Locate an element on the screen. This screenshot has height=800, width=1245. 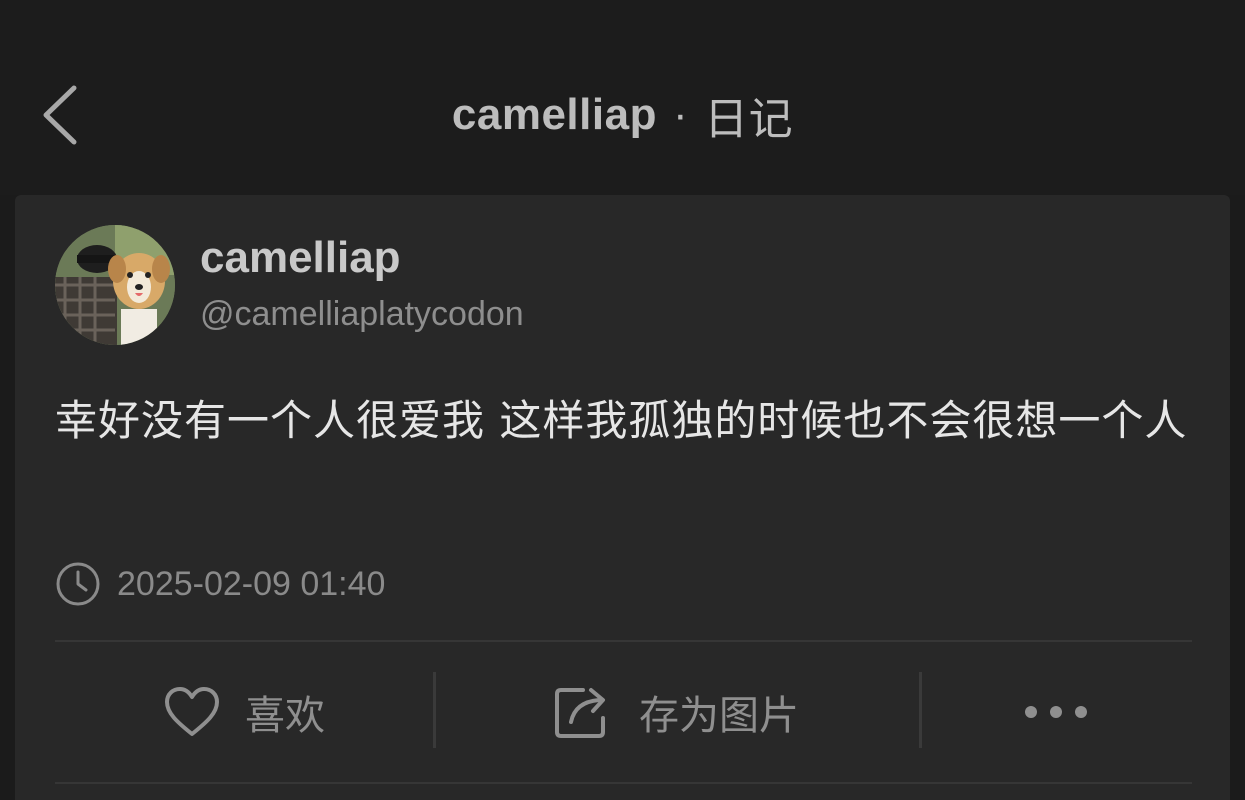
avatar is located at coordinates (115, 285).